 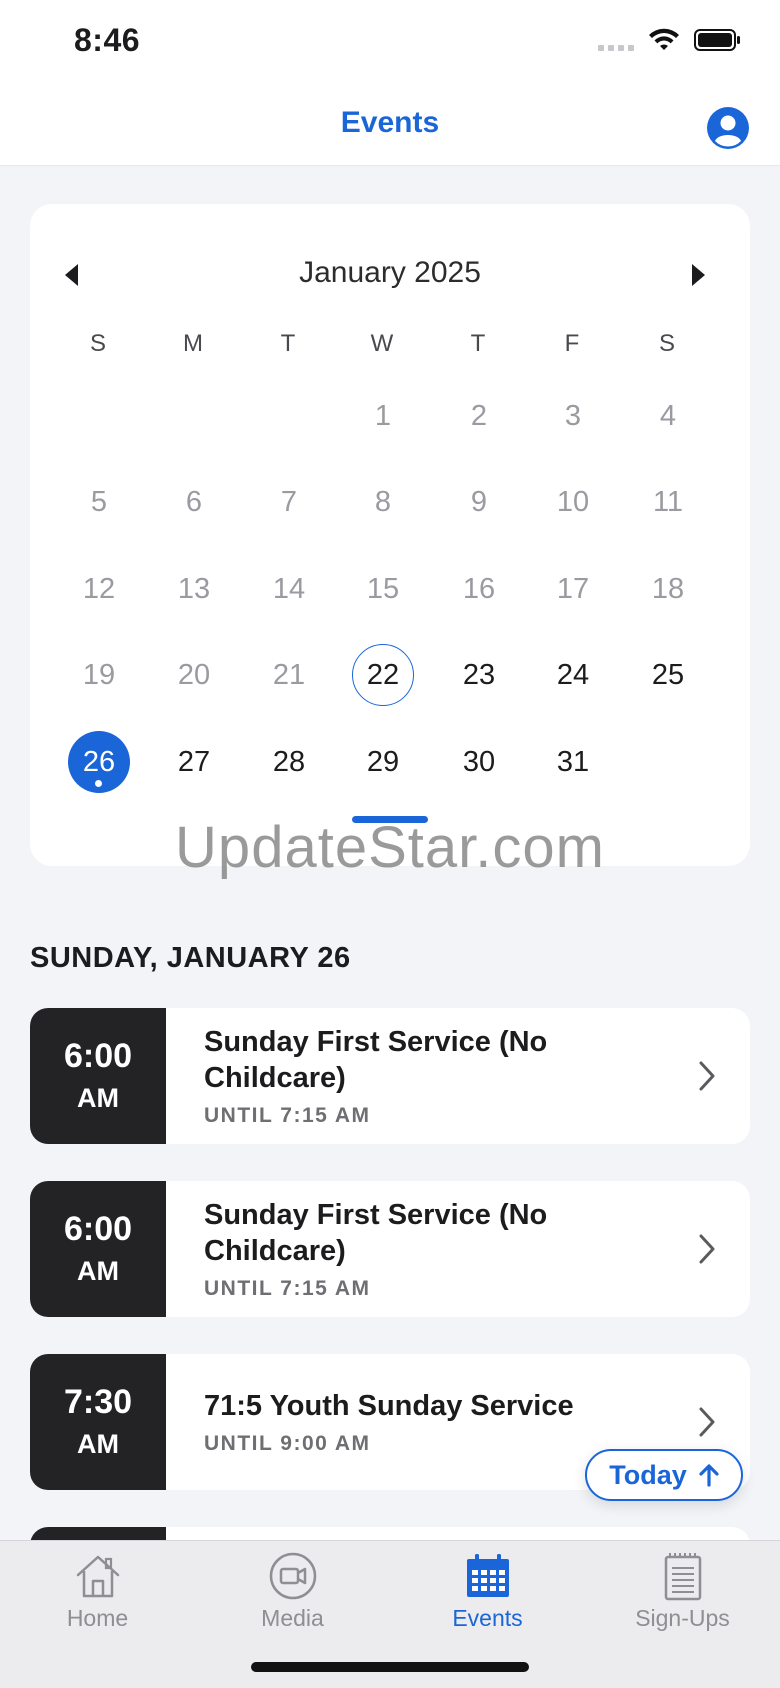 I want to click on calendar-day: 31, so click(x=573, y=762).